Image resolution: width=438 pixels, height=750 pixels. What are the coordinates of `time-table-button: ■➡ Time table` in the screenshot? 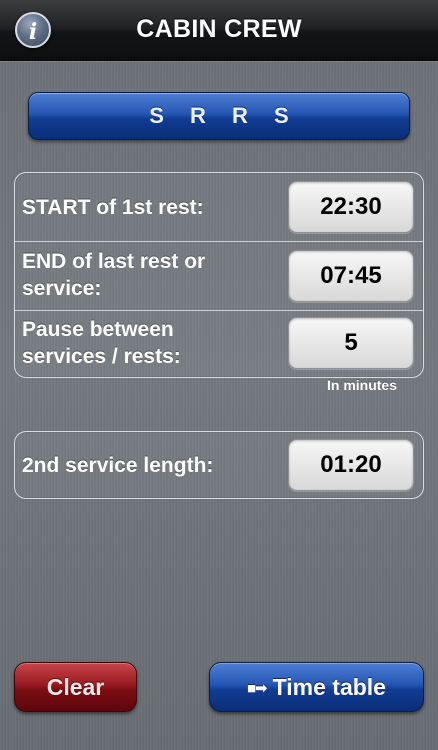 It's located at (316, 687).